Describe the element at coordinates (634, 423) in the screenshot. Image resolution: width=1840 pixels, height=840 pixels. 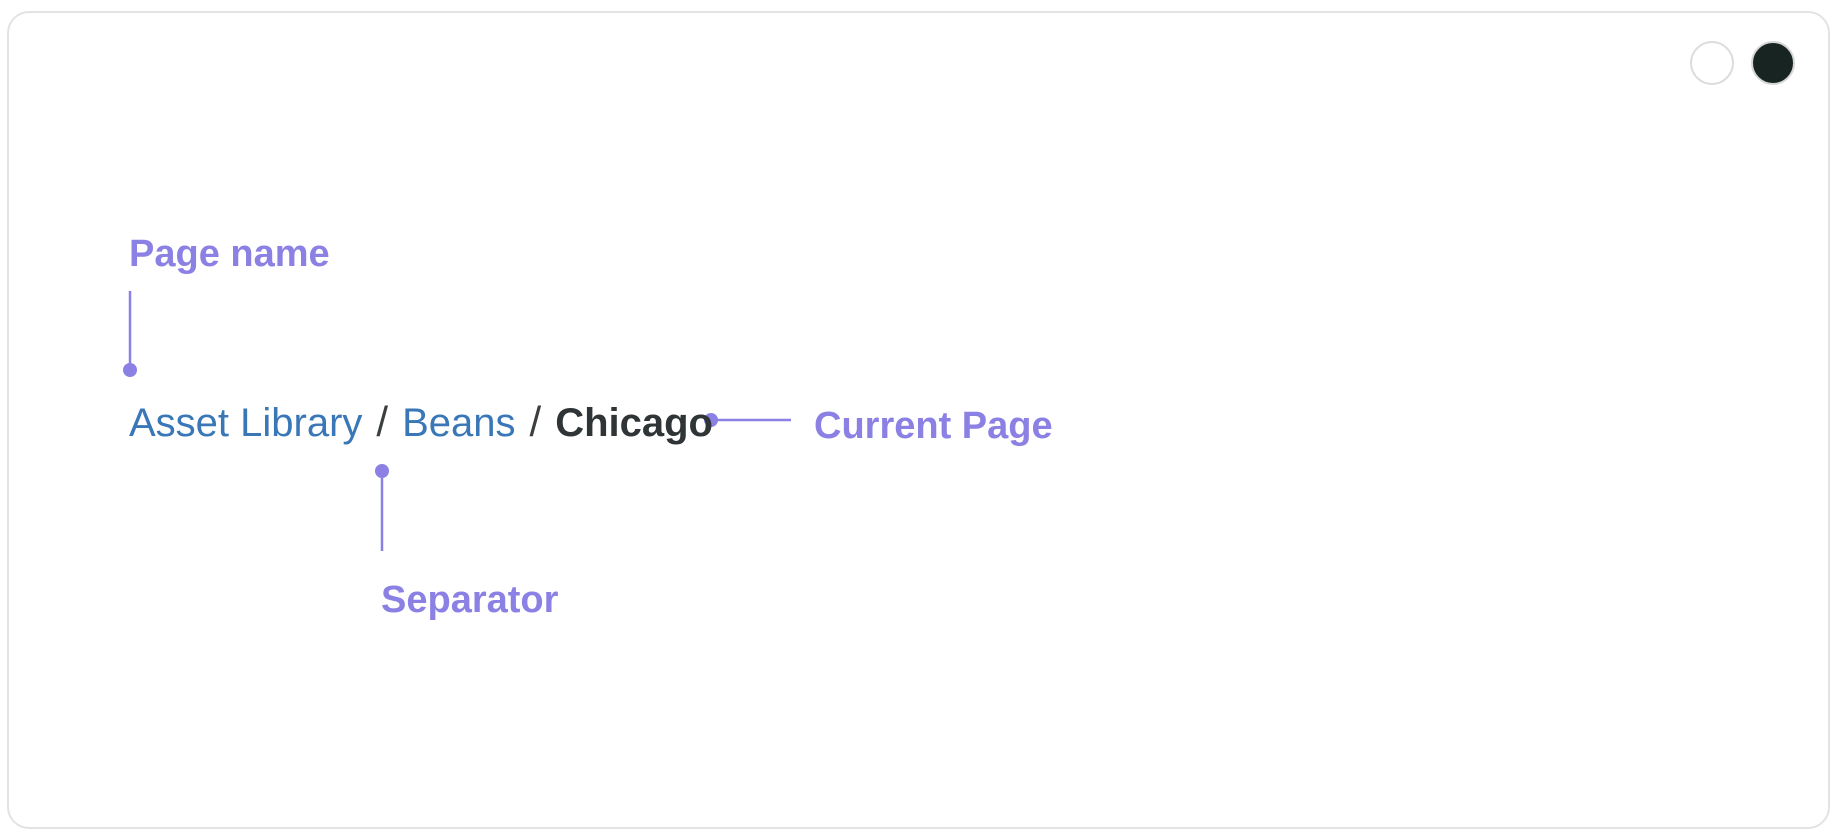
I see `breadcrumb-current-page: Chicago` at that location.